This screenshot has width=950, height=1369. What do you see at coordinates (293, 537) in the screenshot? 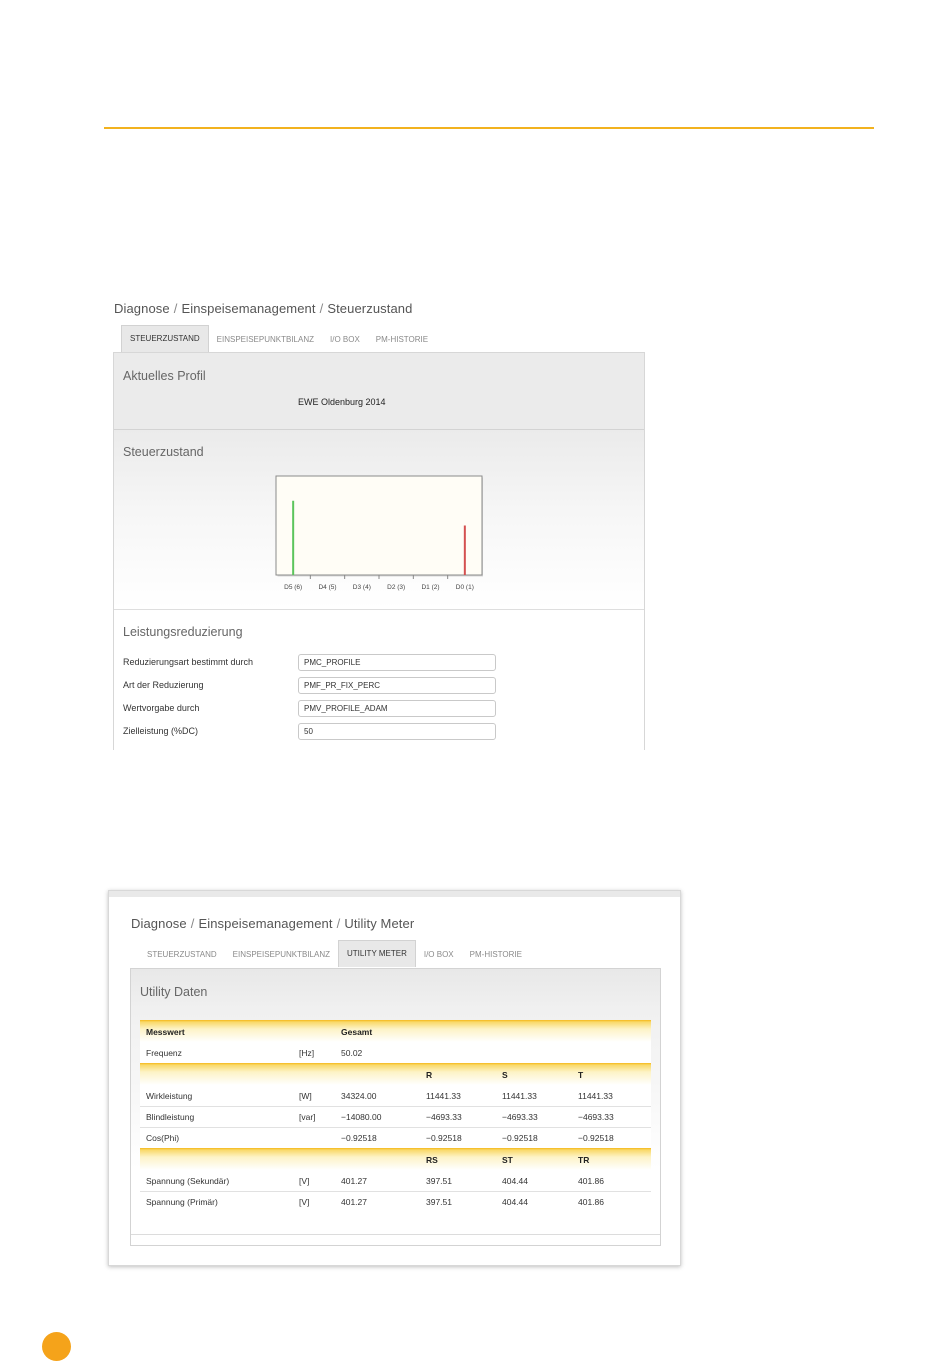
I see `chart-bar` at bounding box center [293, 537].